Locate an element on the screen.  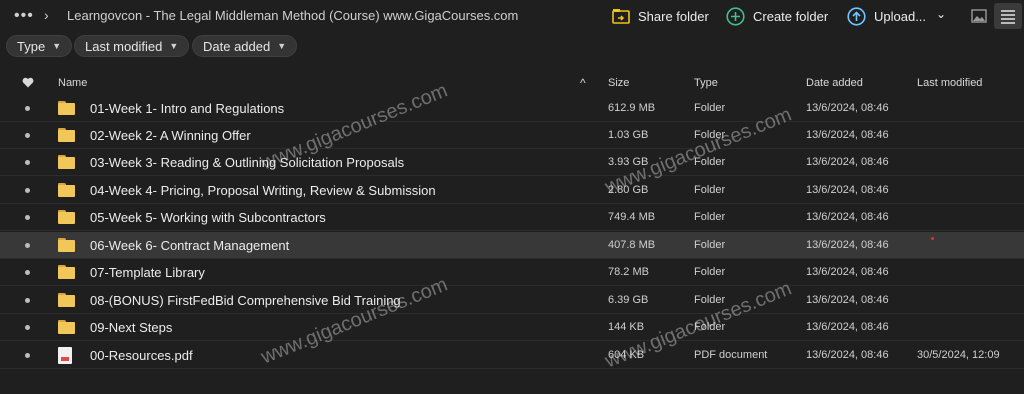
cursor-marker is located at coordinates (932, 238).